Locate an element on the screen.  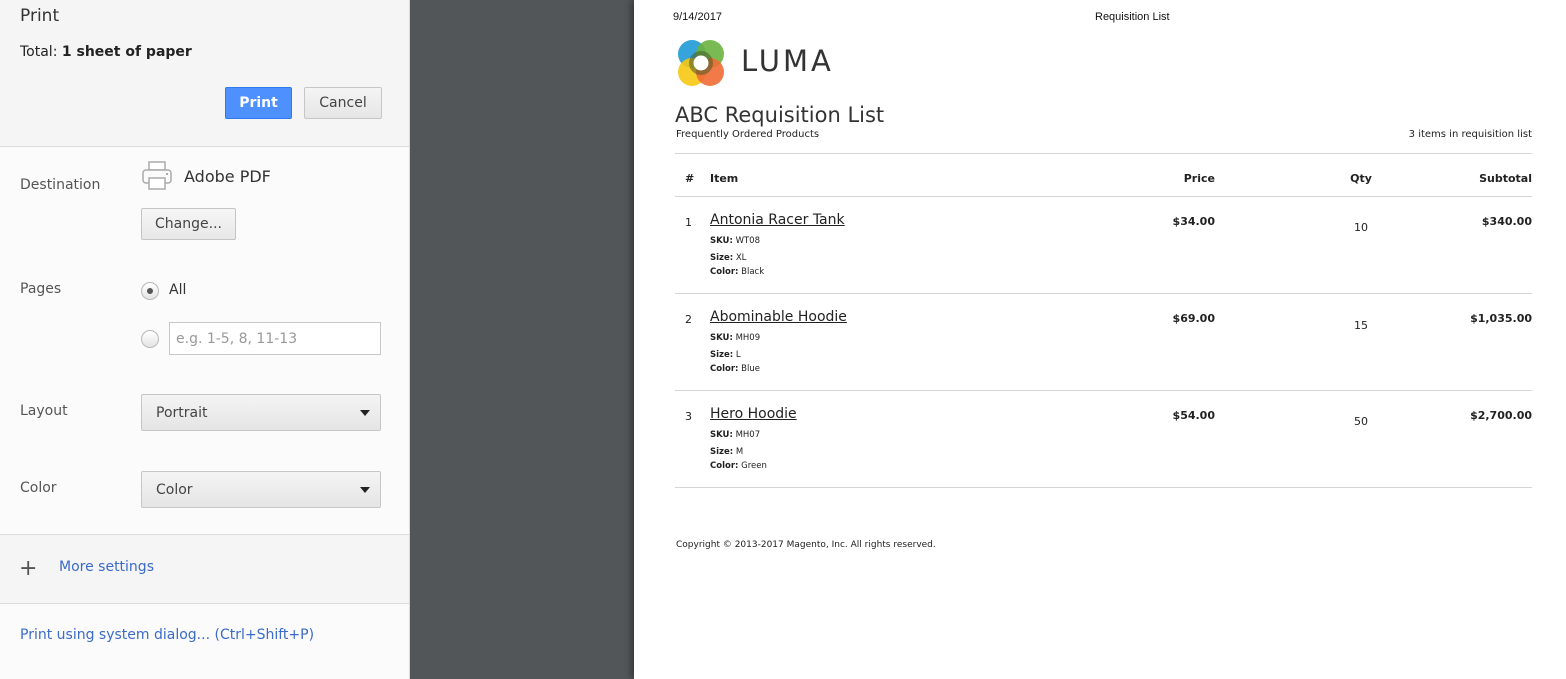
layout-selected-value: Portrait is located at coordinates (182, 412).